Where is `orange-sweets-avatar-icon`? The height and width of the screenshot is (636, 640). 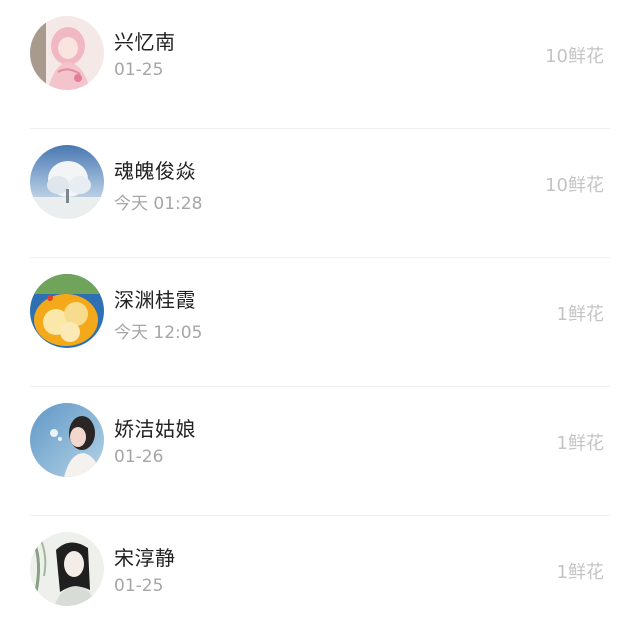
orange-sweets-avatar-icon is located at coordinates (67, 311).